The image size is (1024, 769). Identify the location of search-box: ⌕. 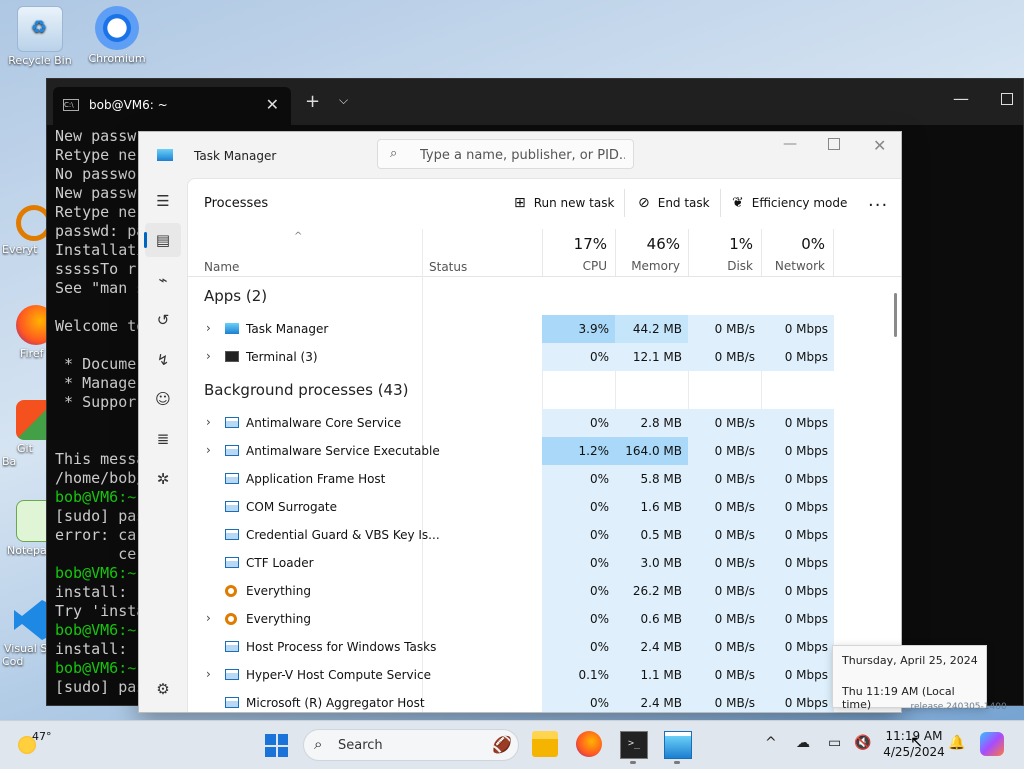
(505, 154).